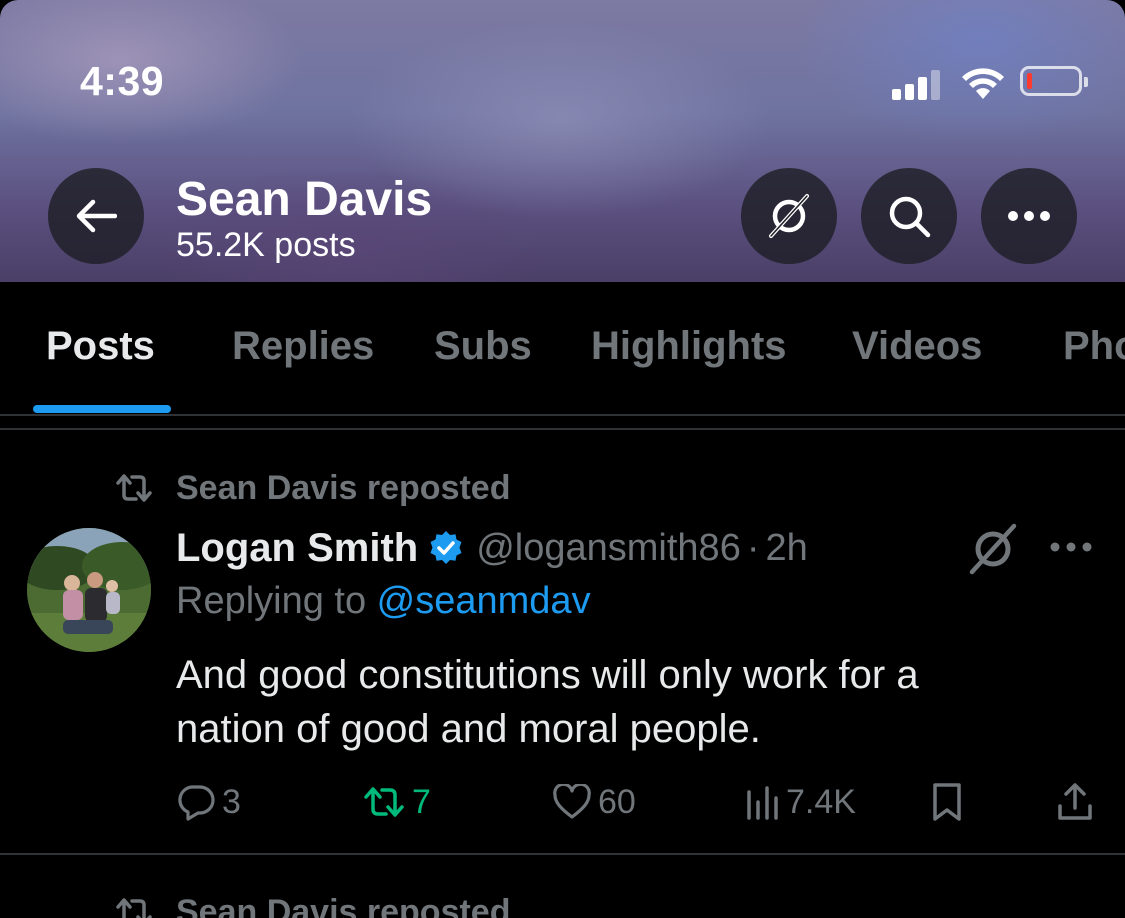 Image resolution: width=1125 pixels, height=918 pixels. What do you see at coordinates (304, 199) in the screenshot?
I see `profile-name: Sean Davis` at bounding box center [304, 199].